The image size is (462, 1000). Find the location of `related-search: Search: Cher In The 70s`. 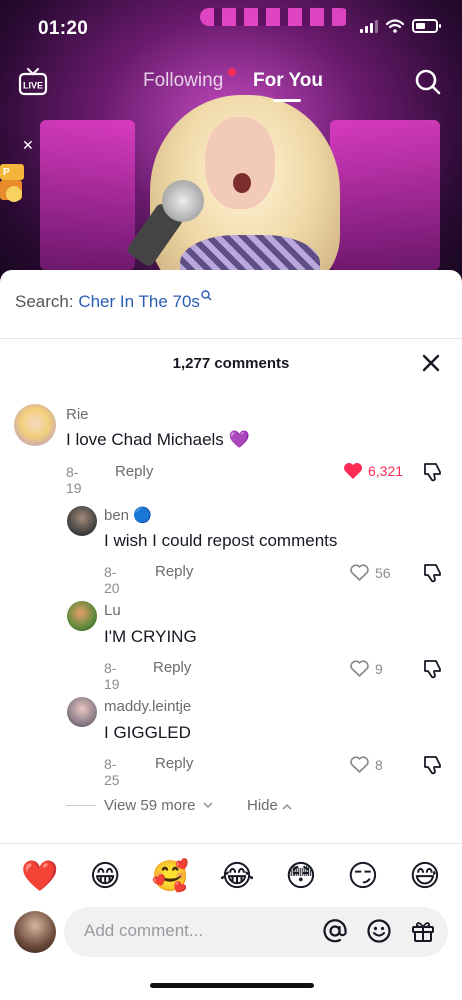

related-search: Search: Cher In The 70s is located at coordinates (113, 301).